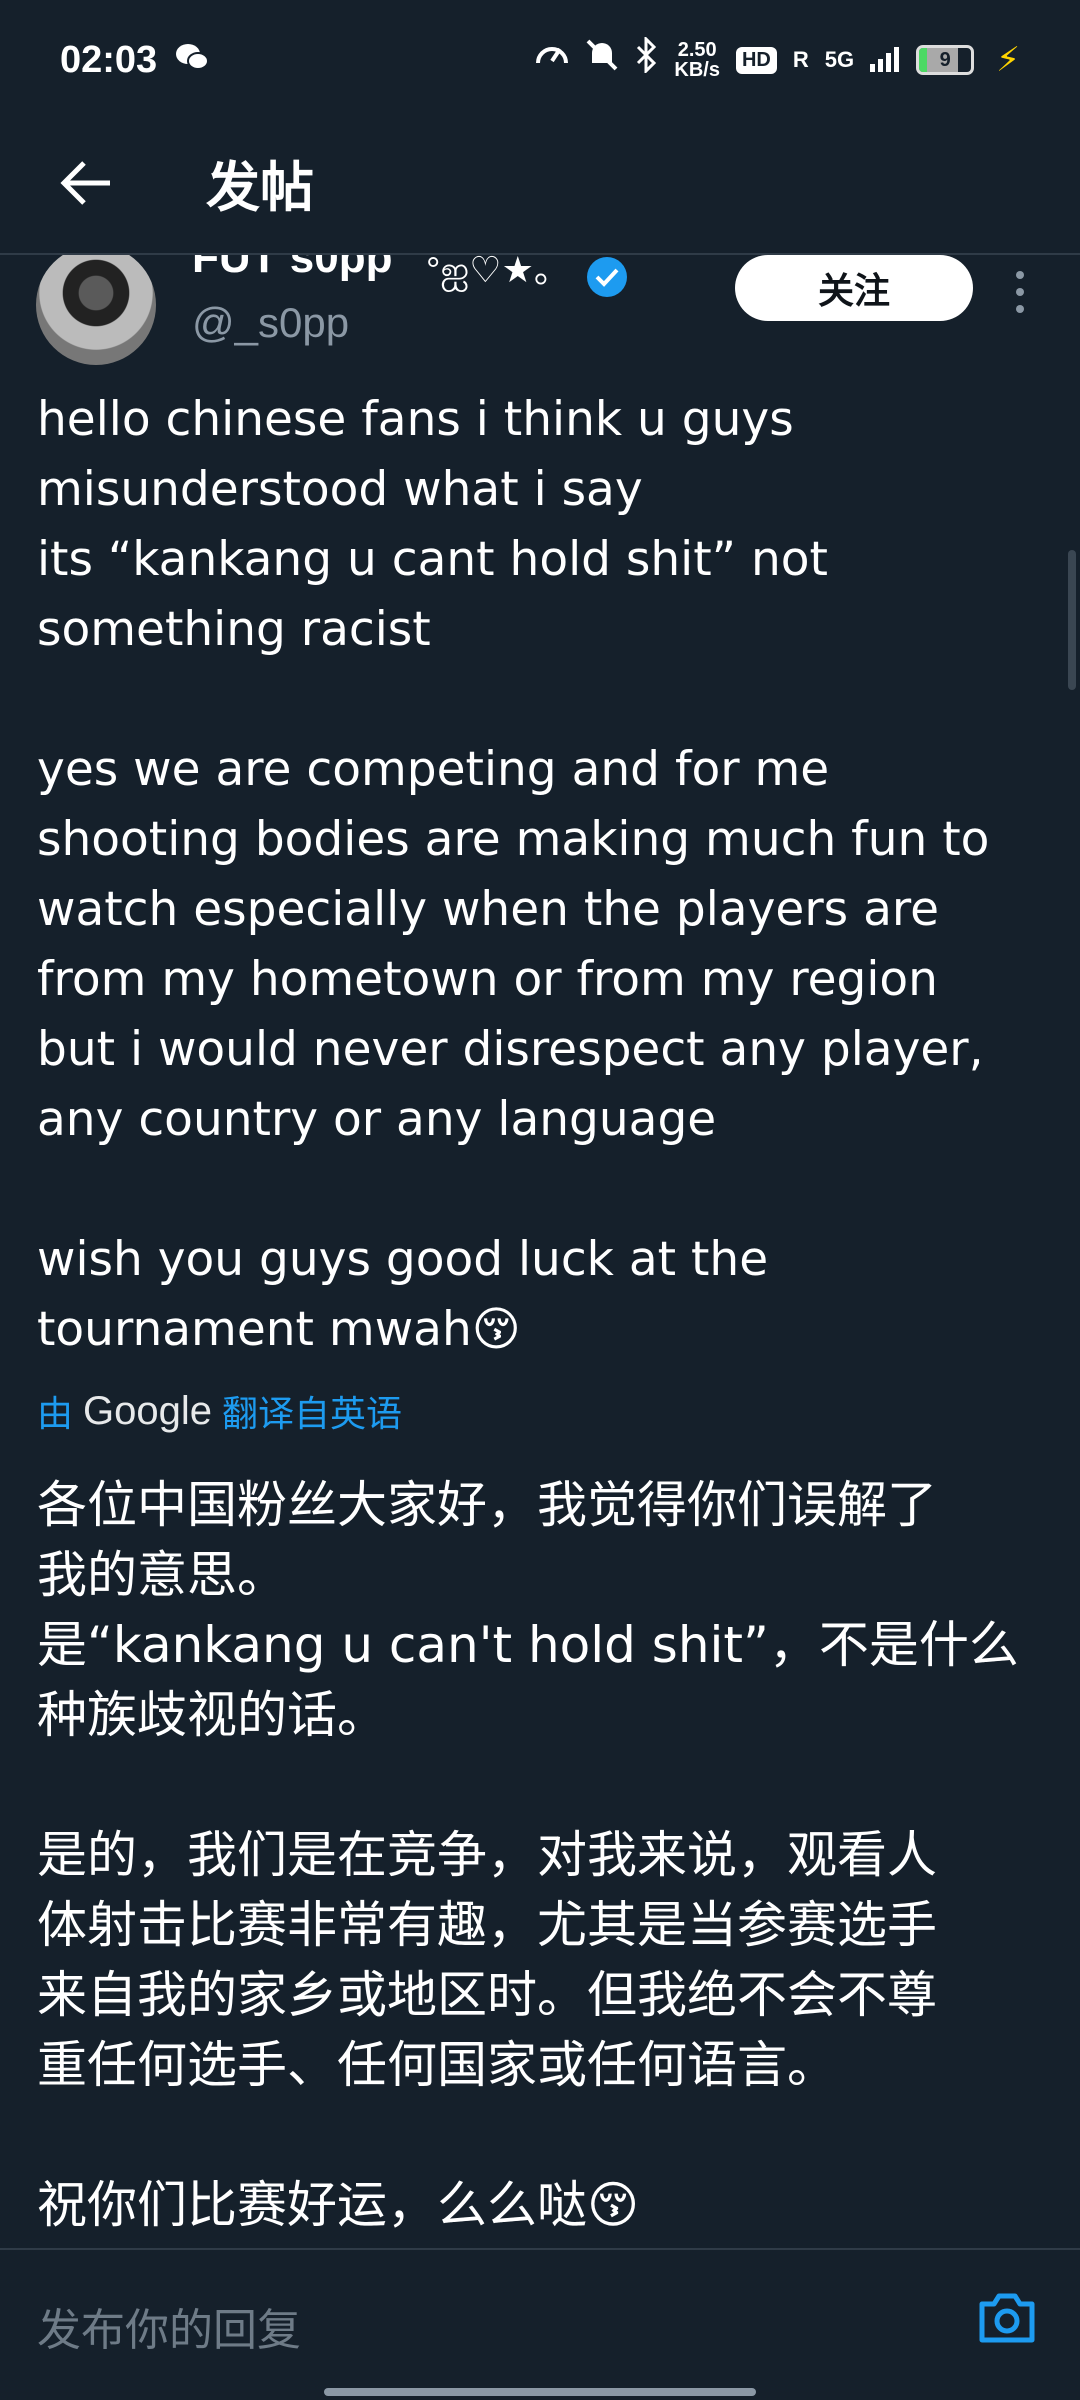 This screenshot has height=2400, width=1080. I want to click on network-speed-unit: KB/s, so click(697, 70).